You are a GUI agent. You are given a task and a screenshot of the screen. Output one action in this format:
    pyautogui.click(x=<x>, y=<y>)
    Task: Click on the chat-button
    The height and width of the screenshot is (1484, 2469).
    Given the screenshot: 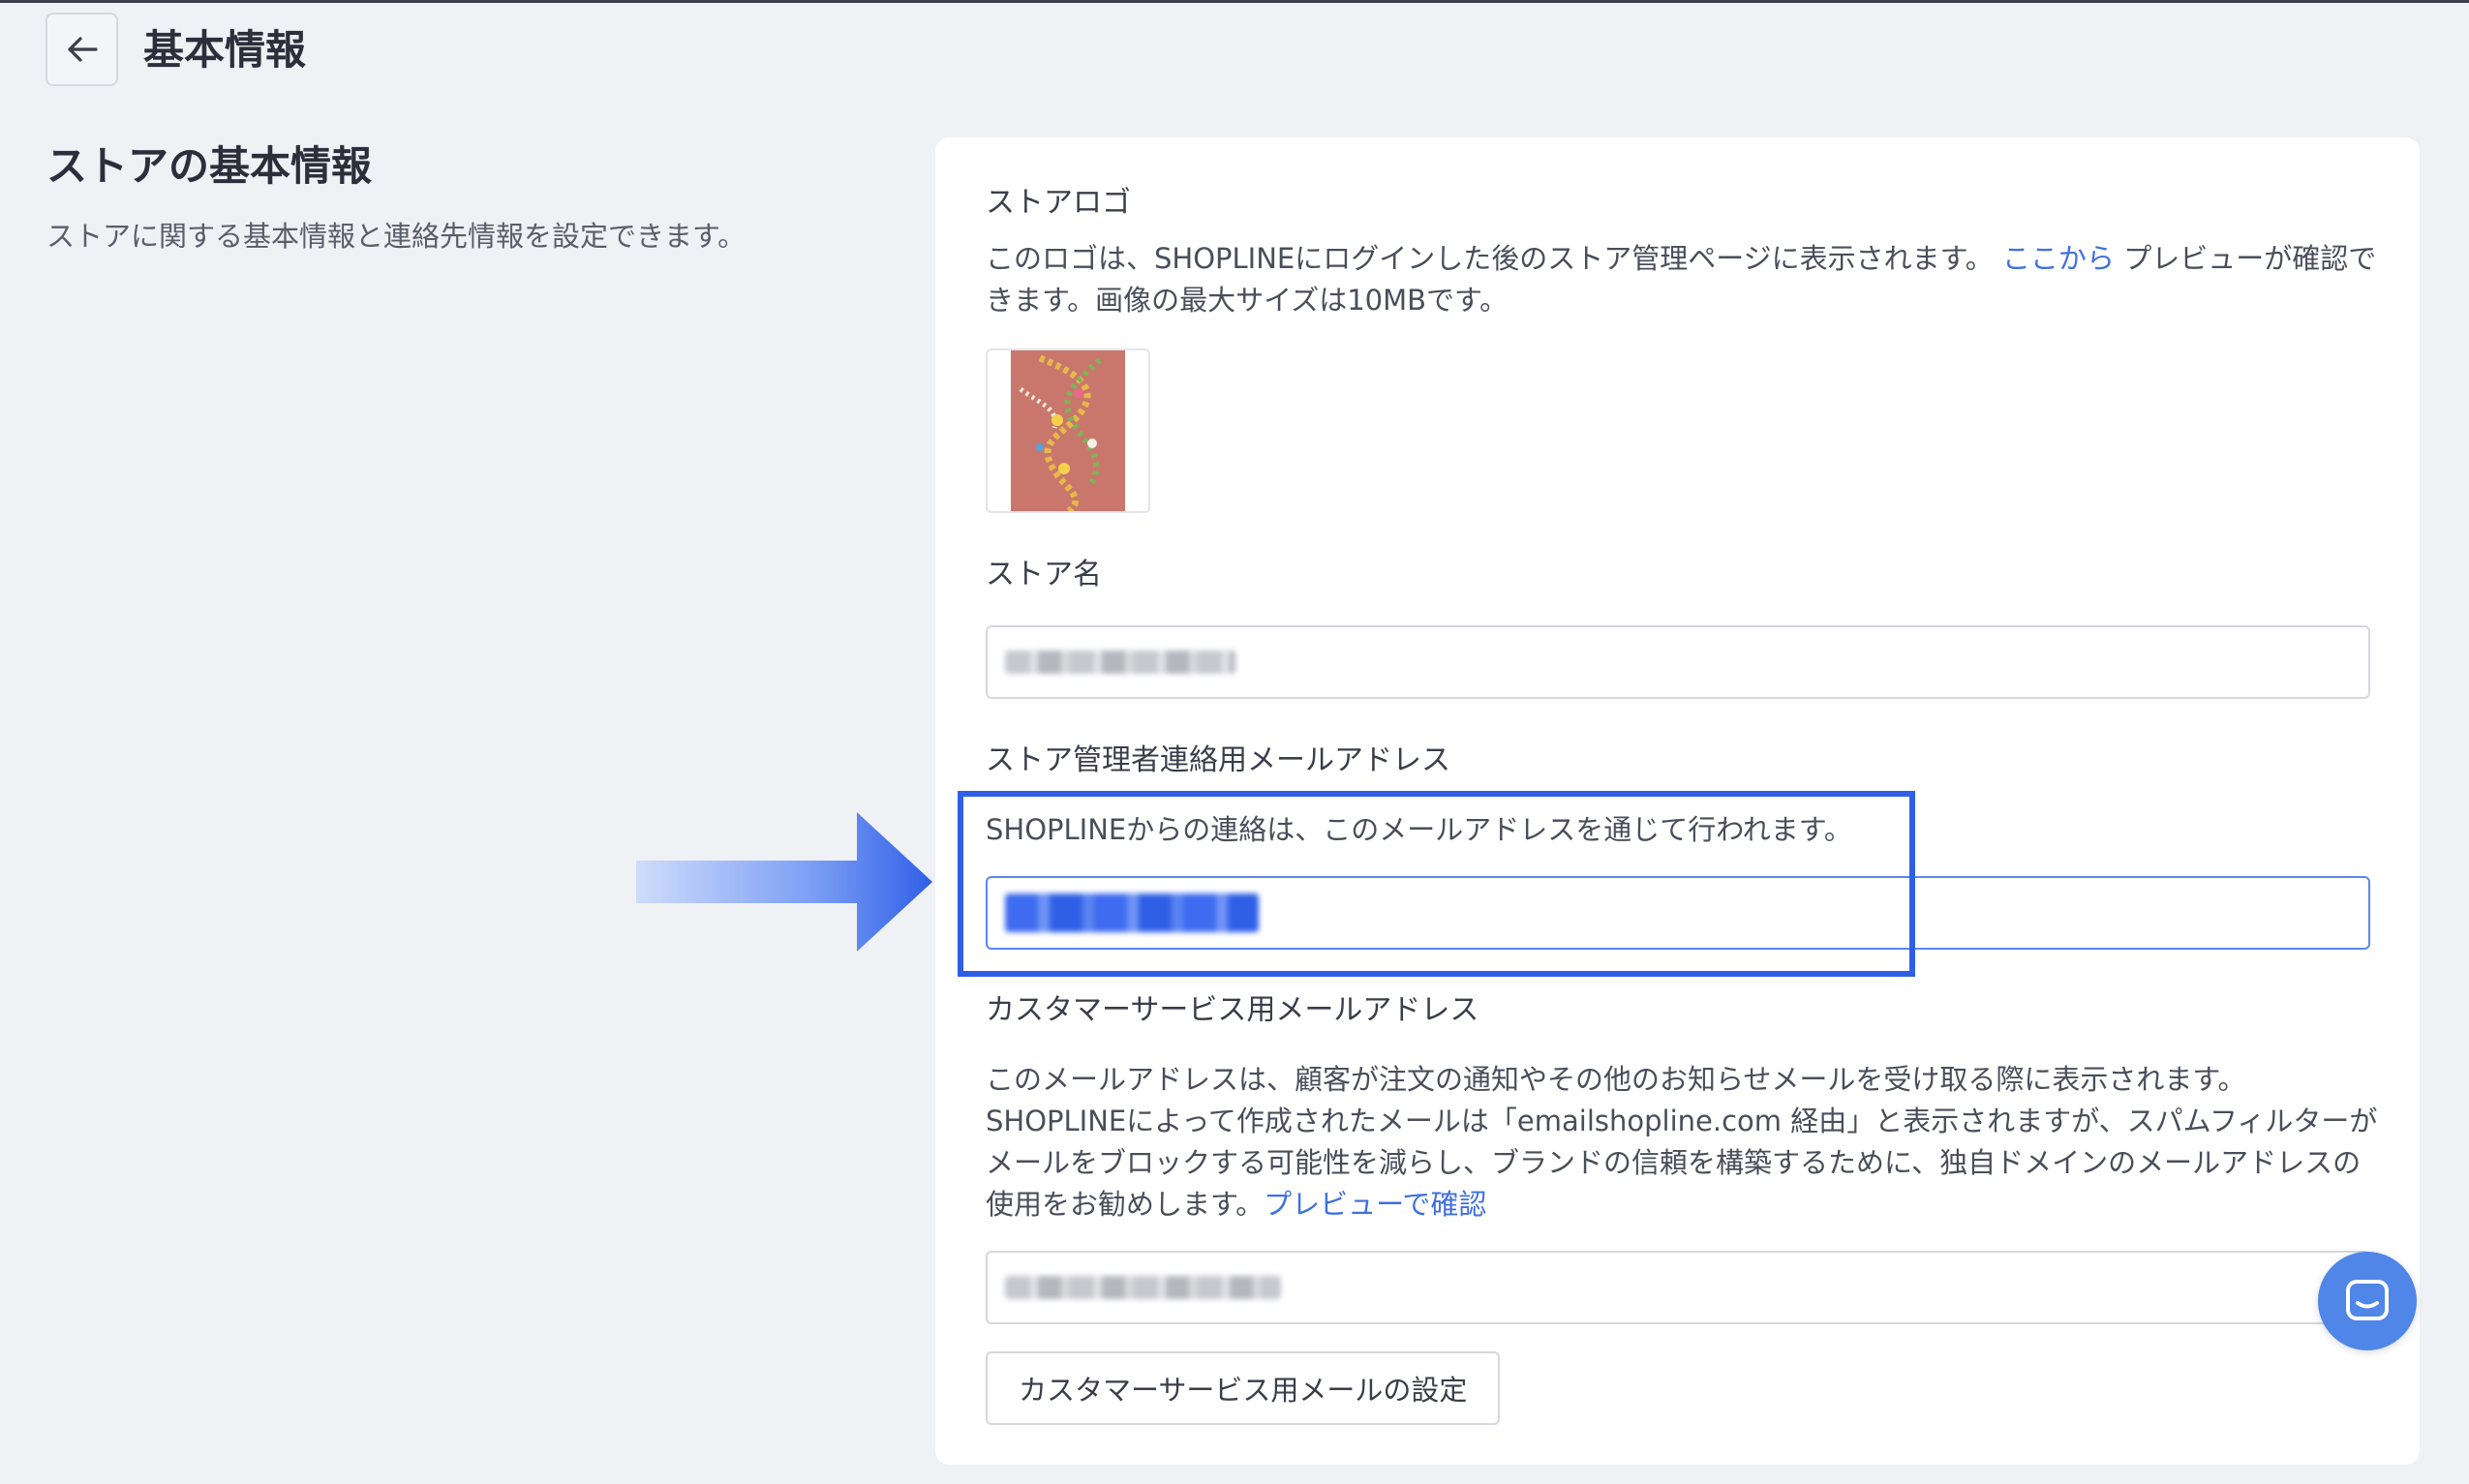 What is the action you would take?
    pyautogui.click(x=2367, y=1301)
    